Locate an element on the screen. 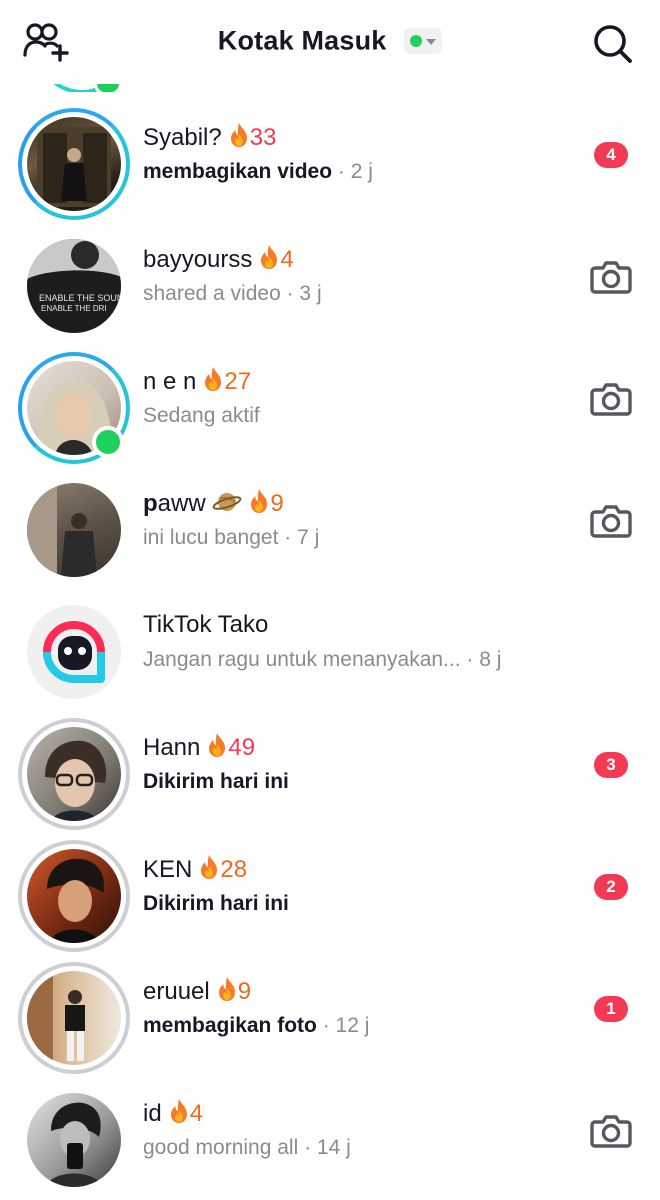  chat-name: id is located at coordinates (152, 1113).